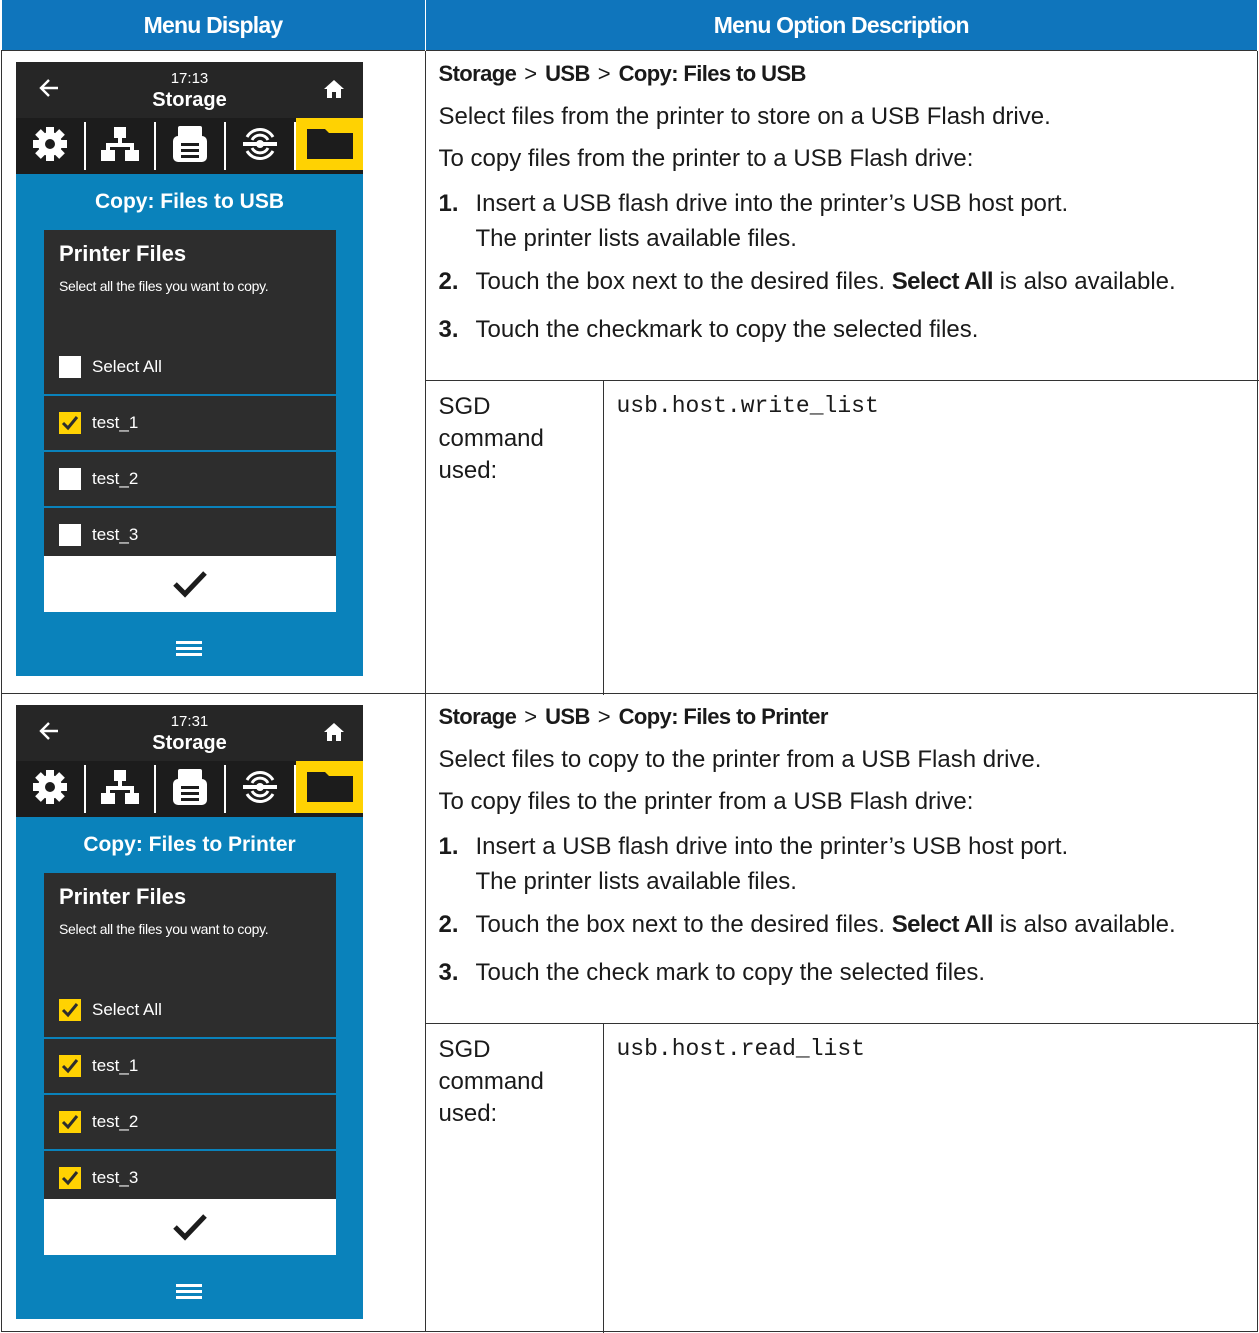  I want to click on breadcrumb: Storage>USB>Copy: Files to Printer, so click(848, 719).